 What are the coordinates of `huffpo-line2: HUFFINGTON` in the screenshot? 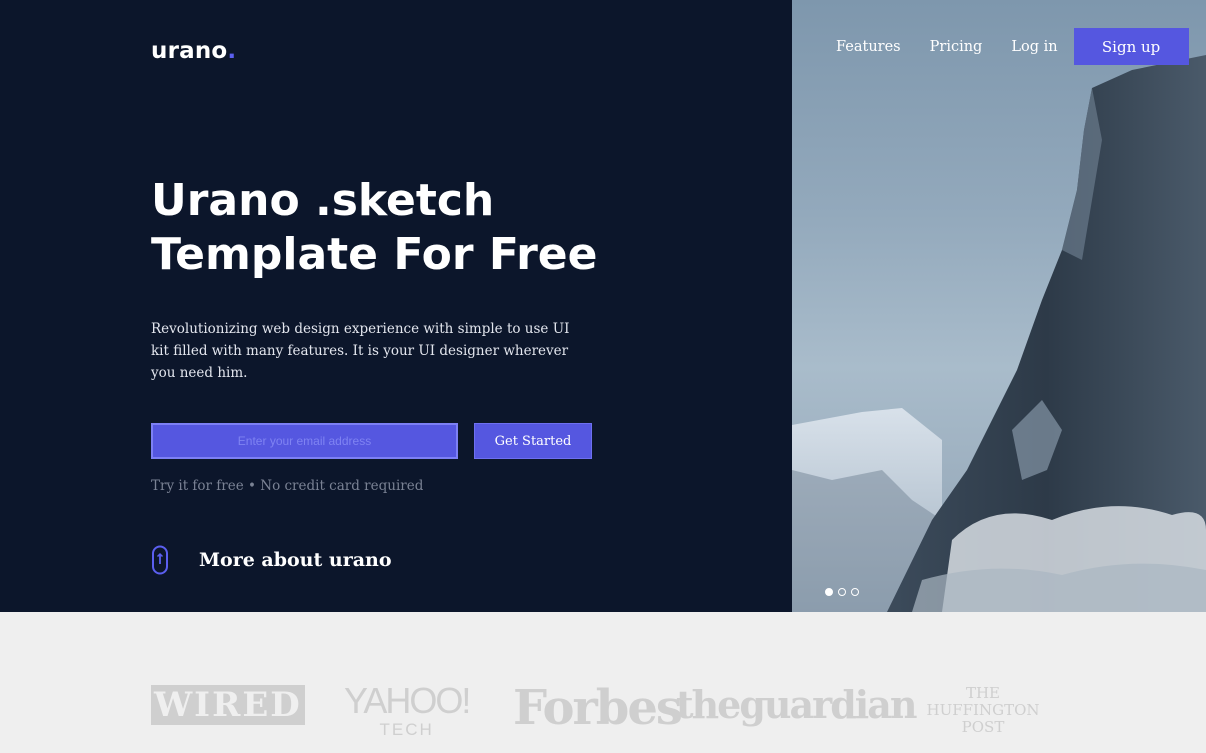 It's located at (983, 710).